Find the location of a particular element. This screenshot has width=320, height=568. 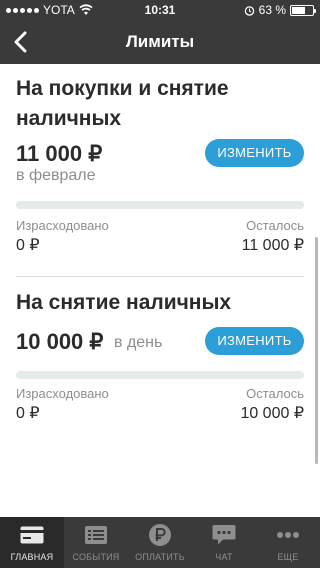

tab-pay: ОПЛАТИТЬ is located at coordinates (160, 542).